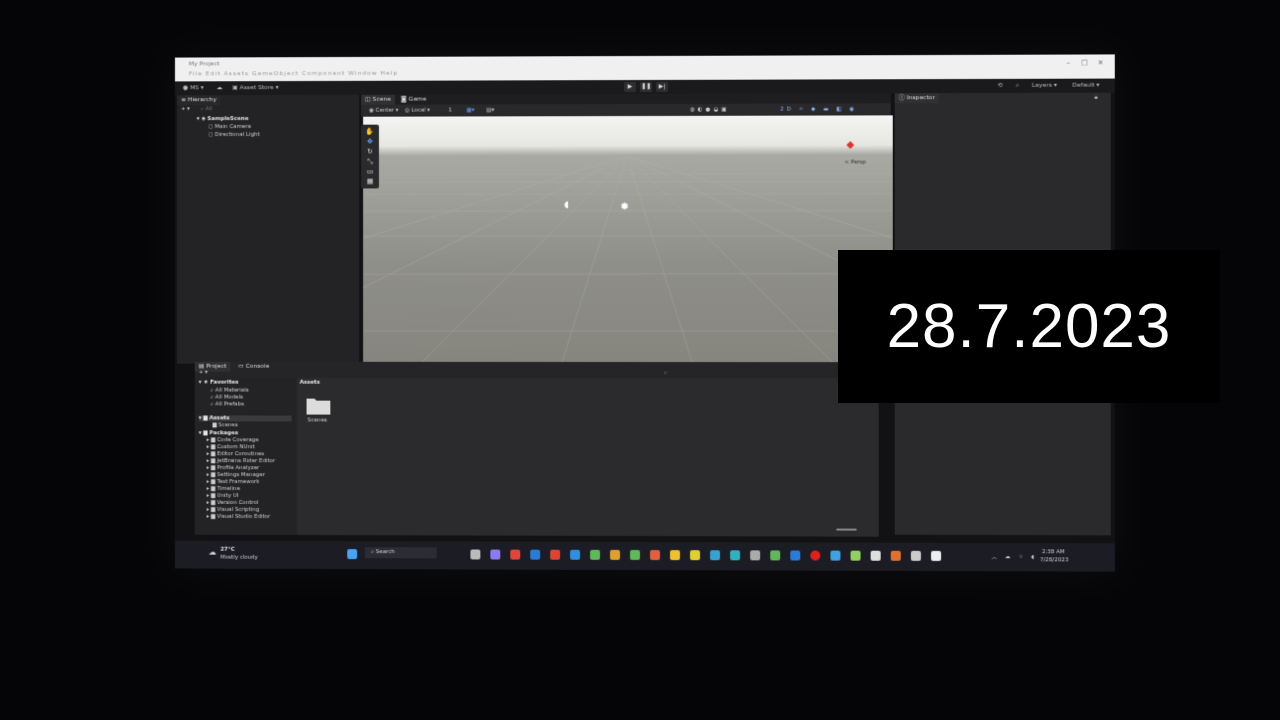  I want to click on asset-store-button: ▣ Asset Store ▾, so click(255, 88).